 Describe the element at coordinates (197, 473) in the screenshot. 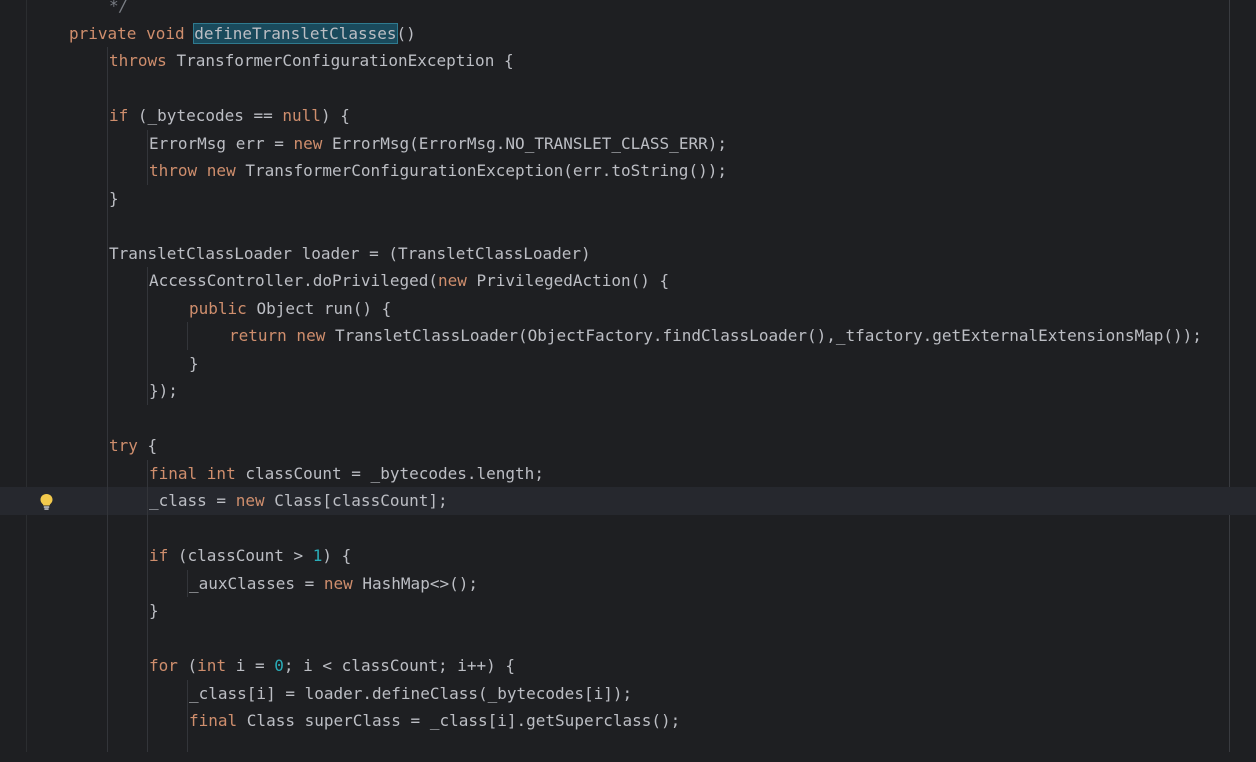

I see `code-token: final int` at that location.